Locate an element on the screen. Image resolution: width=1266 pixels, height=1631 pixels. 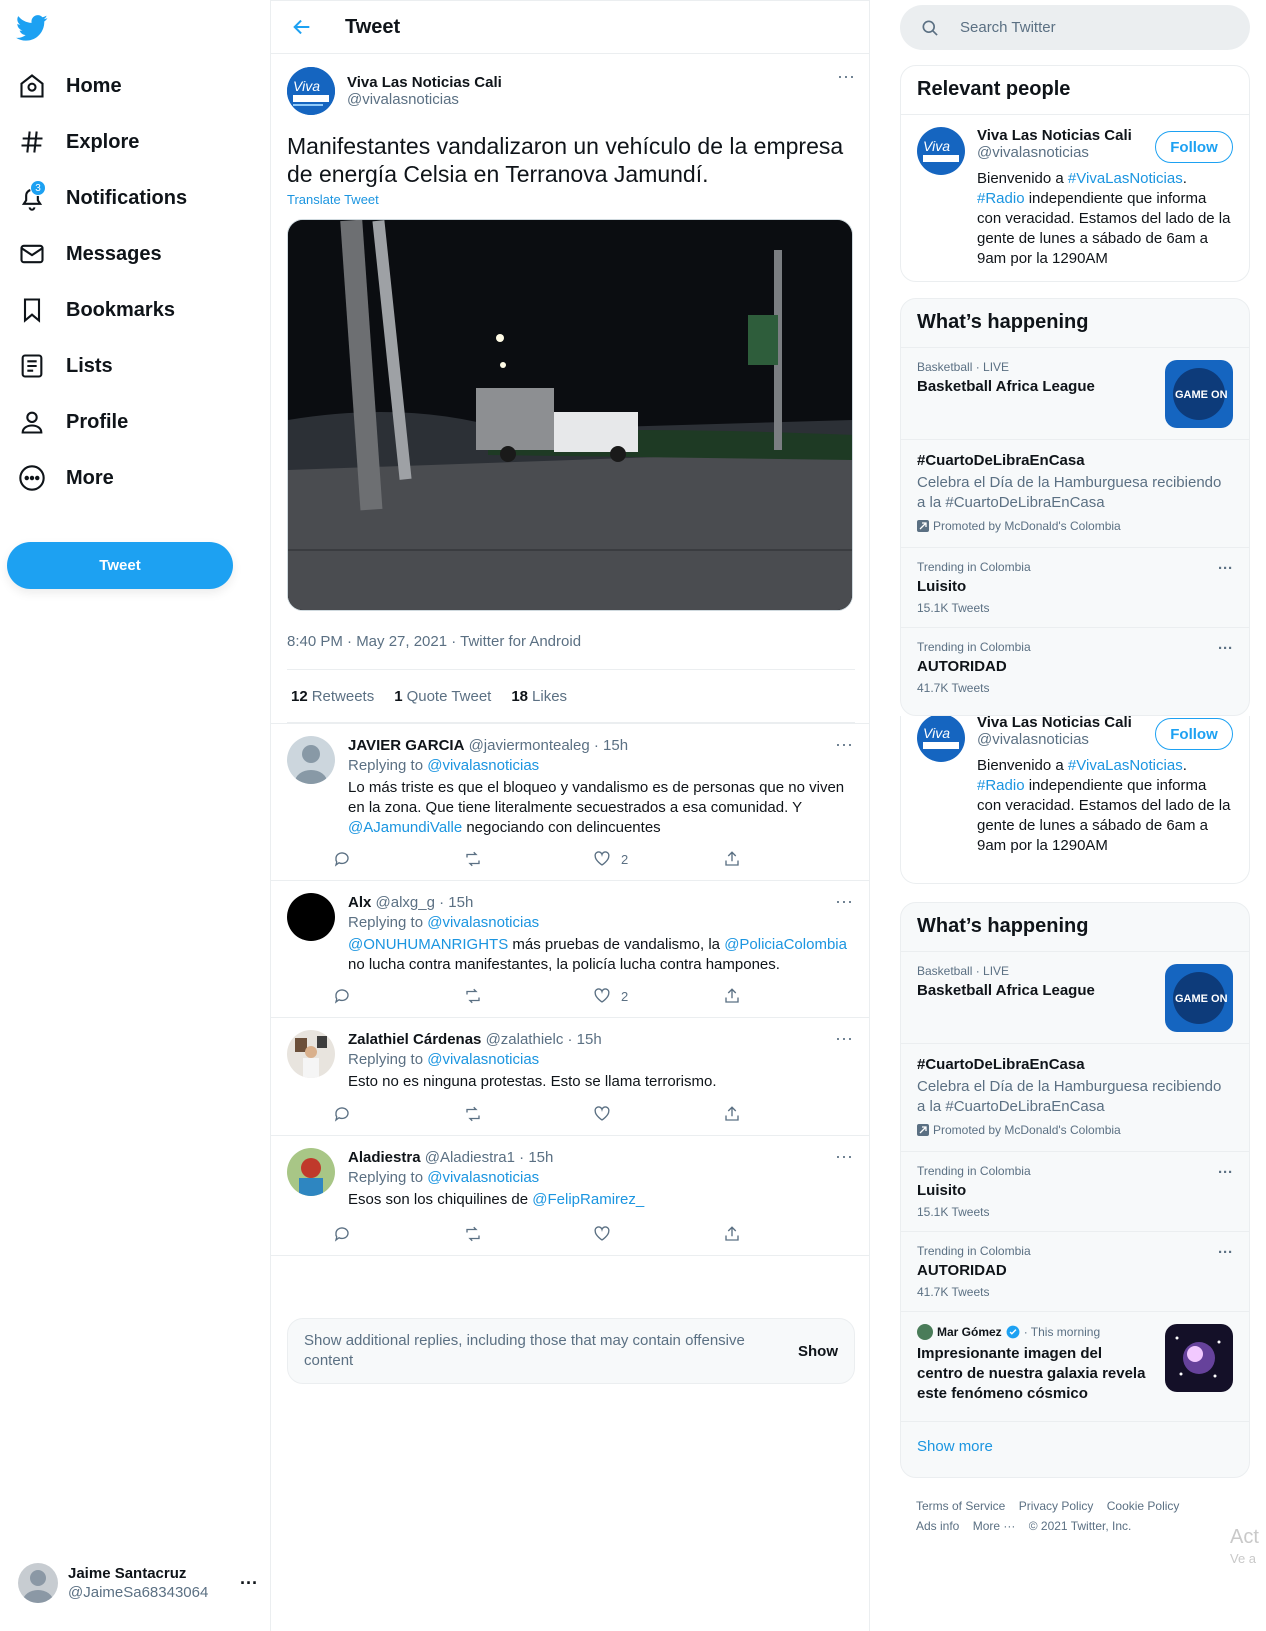
reply-author-name: Alx is located at coordinates (359, 902).